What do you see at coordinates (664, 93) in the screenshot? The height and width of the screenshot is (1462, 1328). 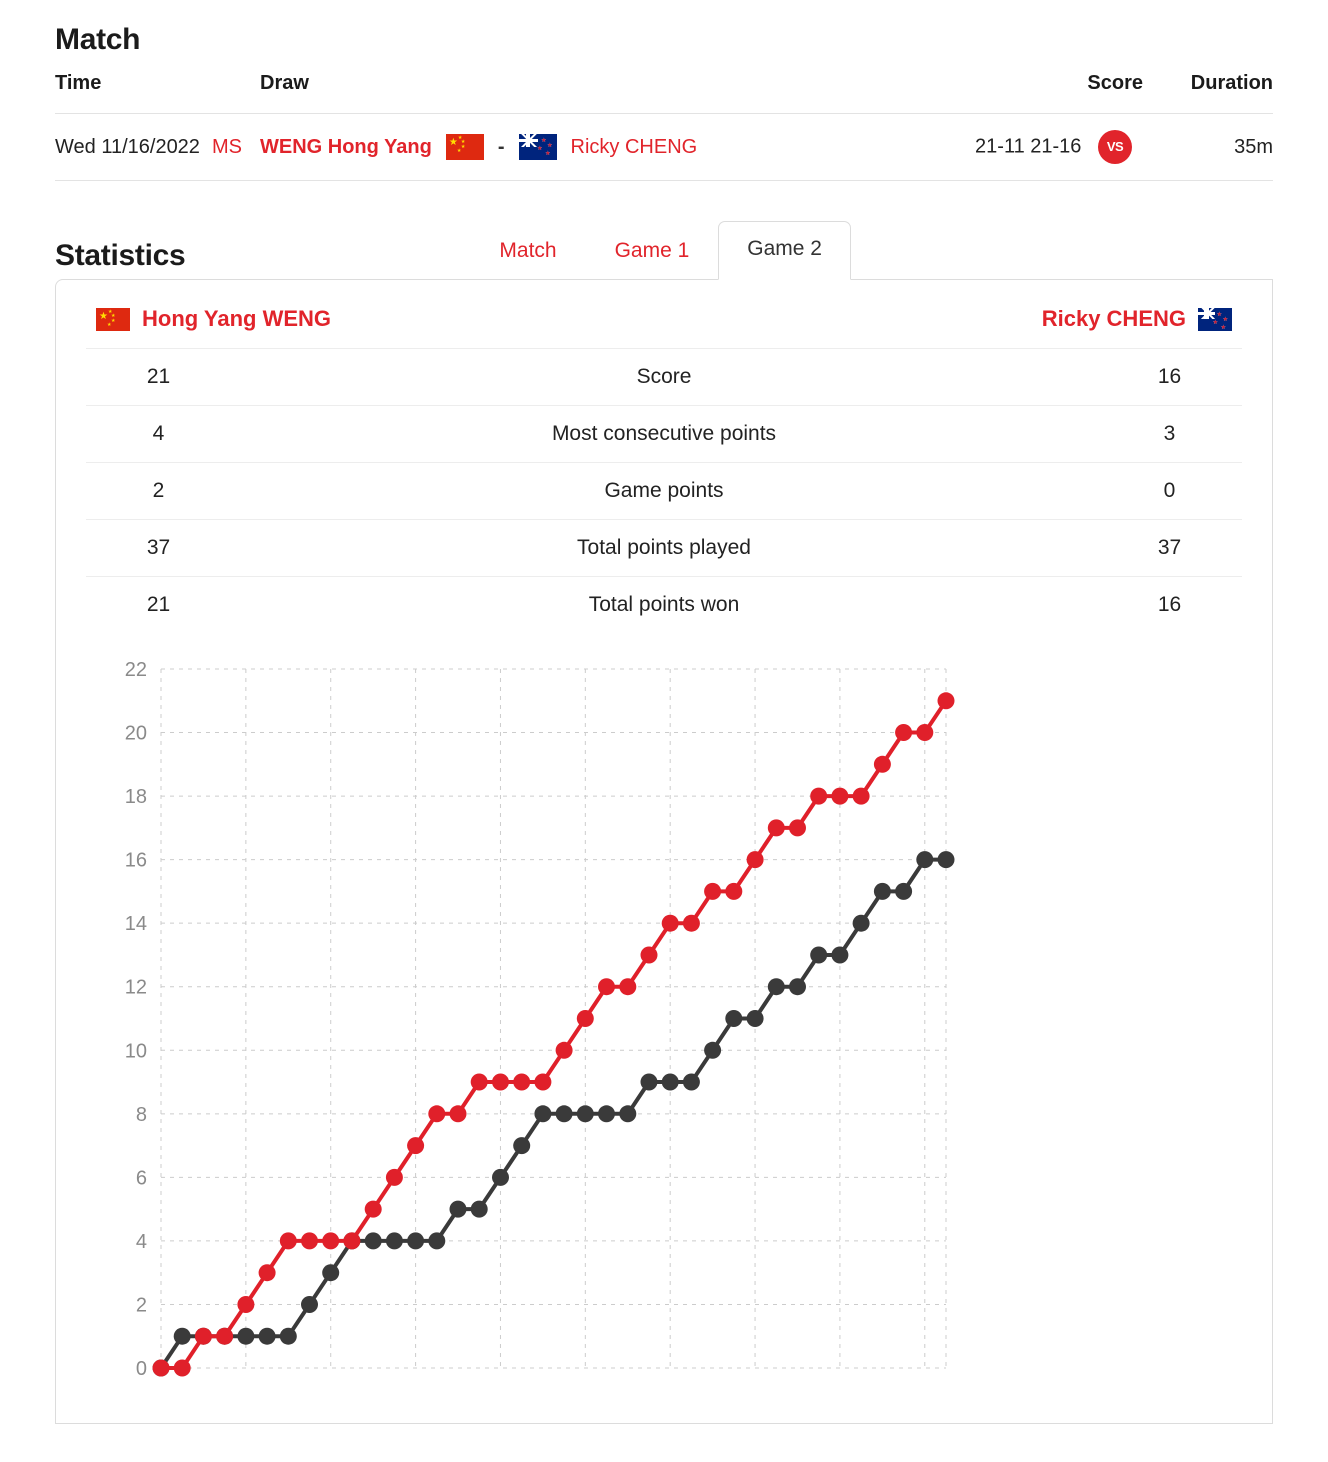 I see `match-table-header-row: Time Draw Score Duration` at bounding box center [664, 93].